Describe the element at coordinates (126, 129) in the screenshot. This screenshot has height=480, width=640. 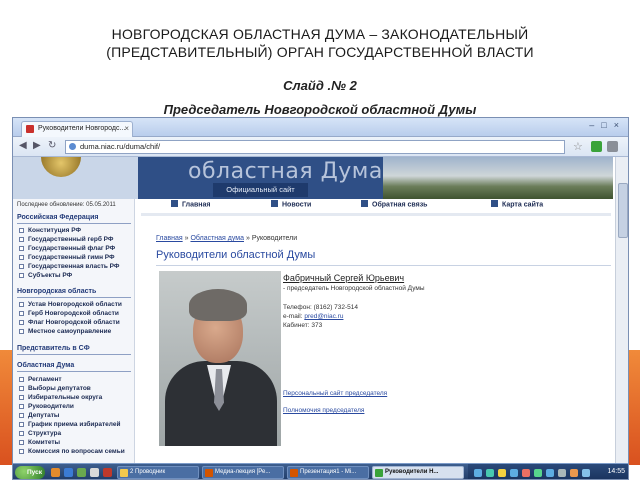
I see `tab-close-icon: ×` at that location.